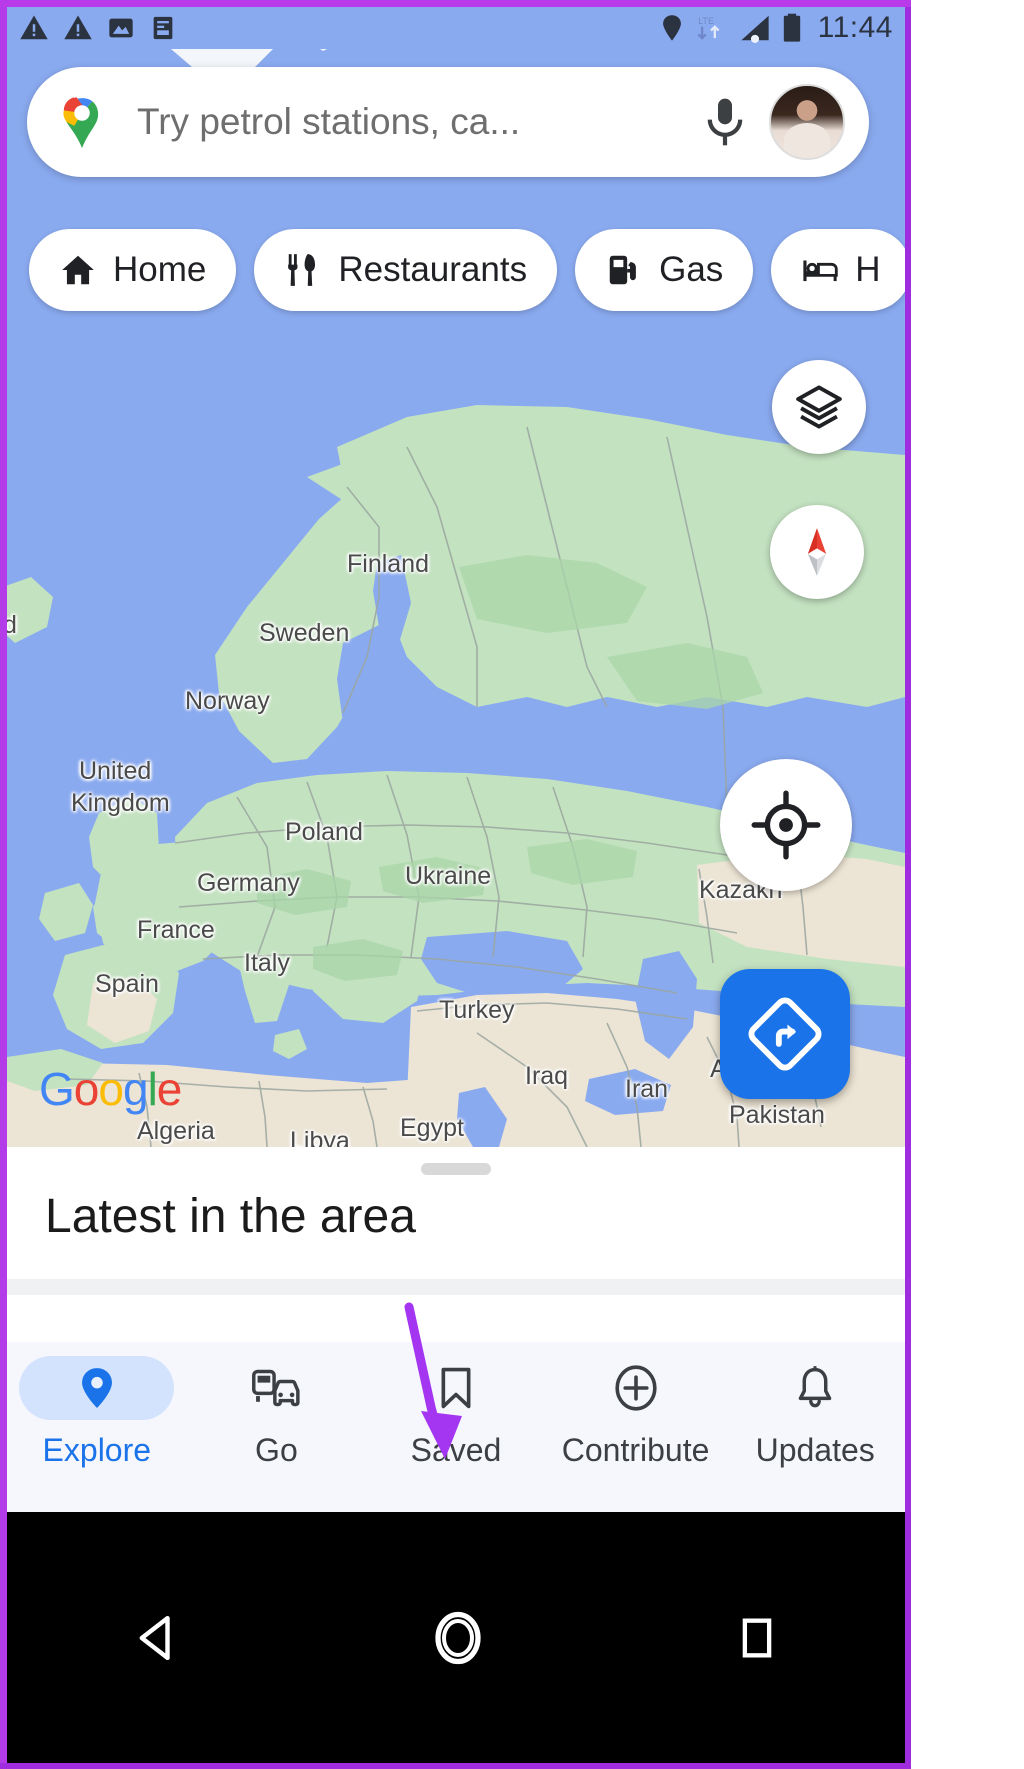 Image resolution: width=1024 pixels, height=1769 pixels. I want to click on my-location-button, so click(786, 825).